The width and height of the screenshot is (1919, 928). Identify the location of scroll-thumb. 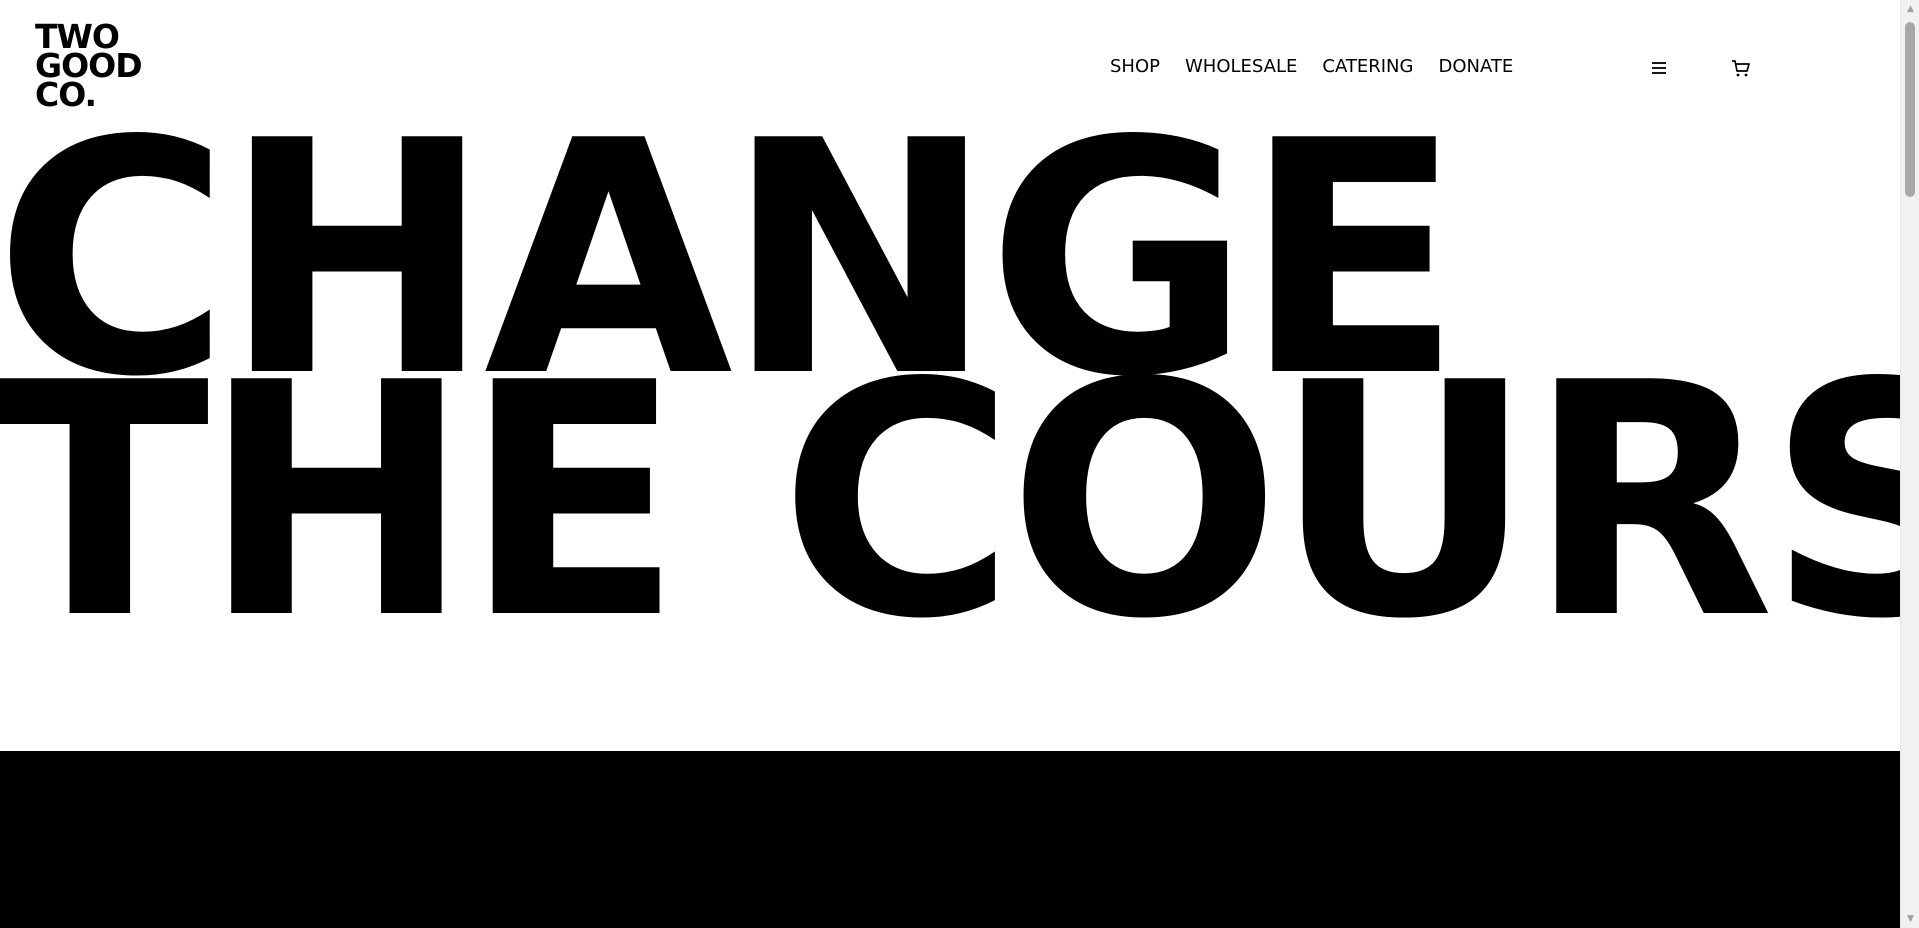
(1910, 109).